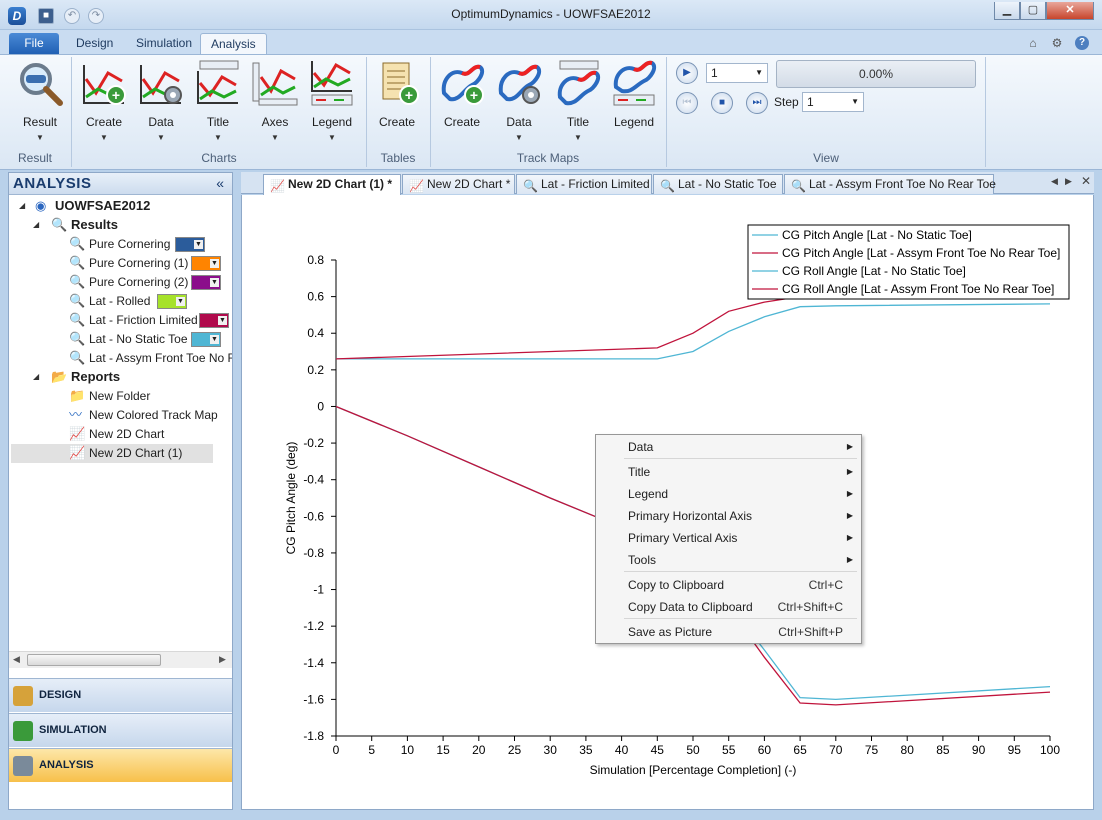 The width and height of the screenshot is (1102, 820). I want to click on doc-tab-2d-chart-1: 📈 New 2D Chart (1) *, so click(332, 184).